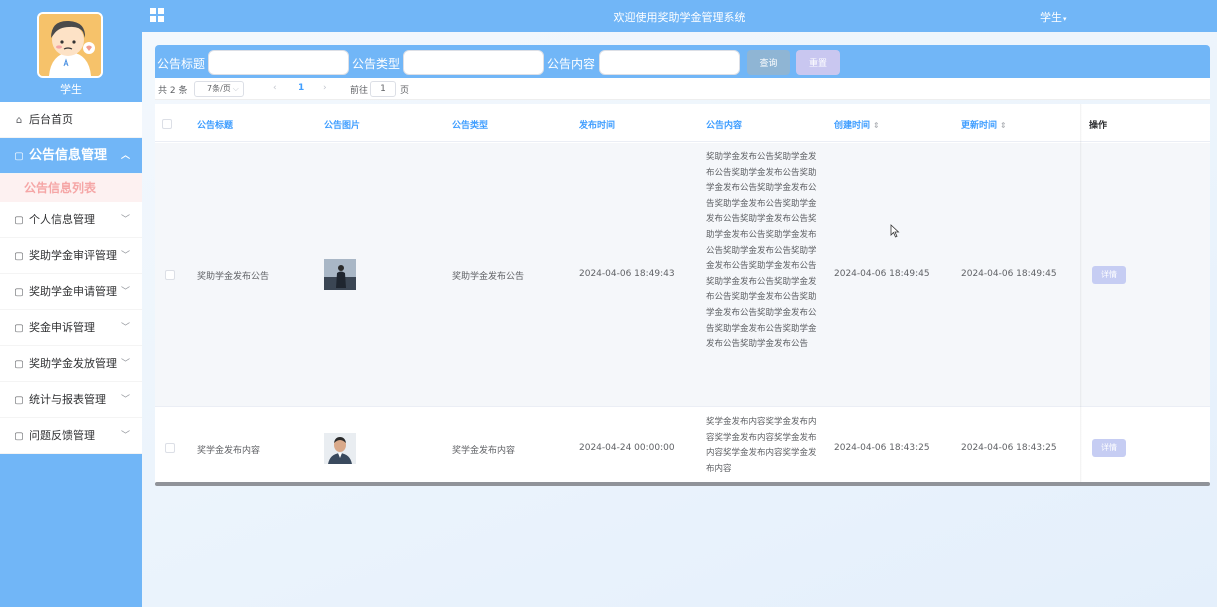  I want to click on sidebar-item-label: 后台首页, so click(51, 119).